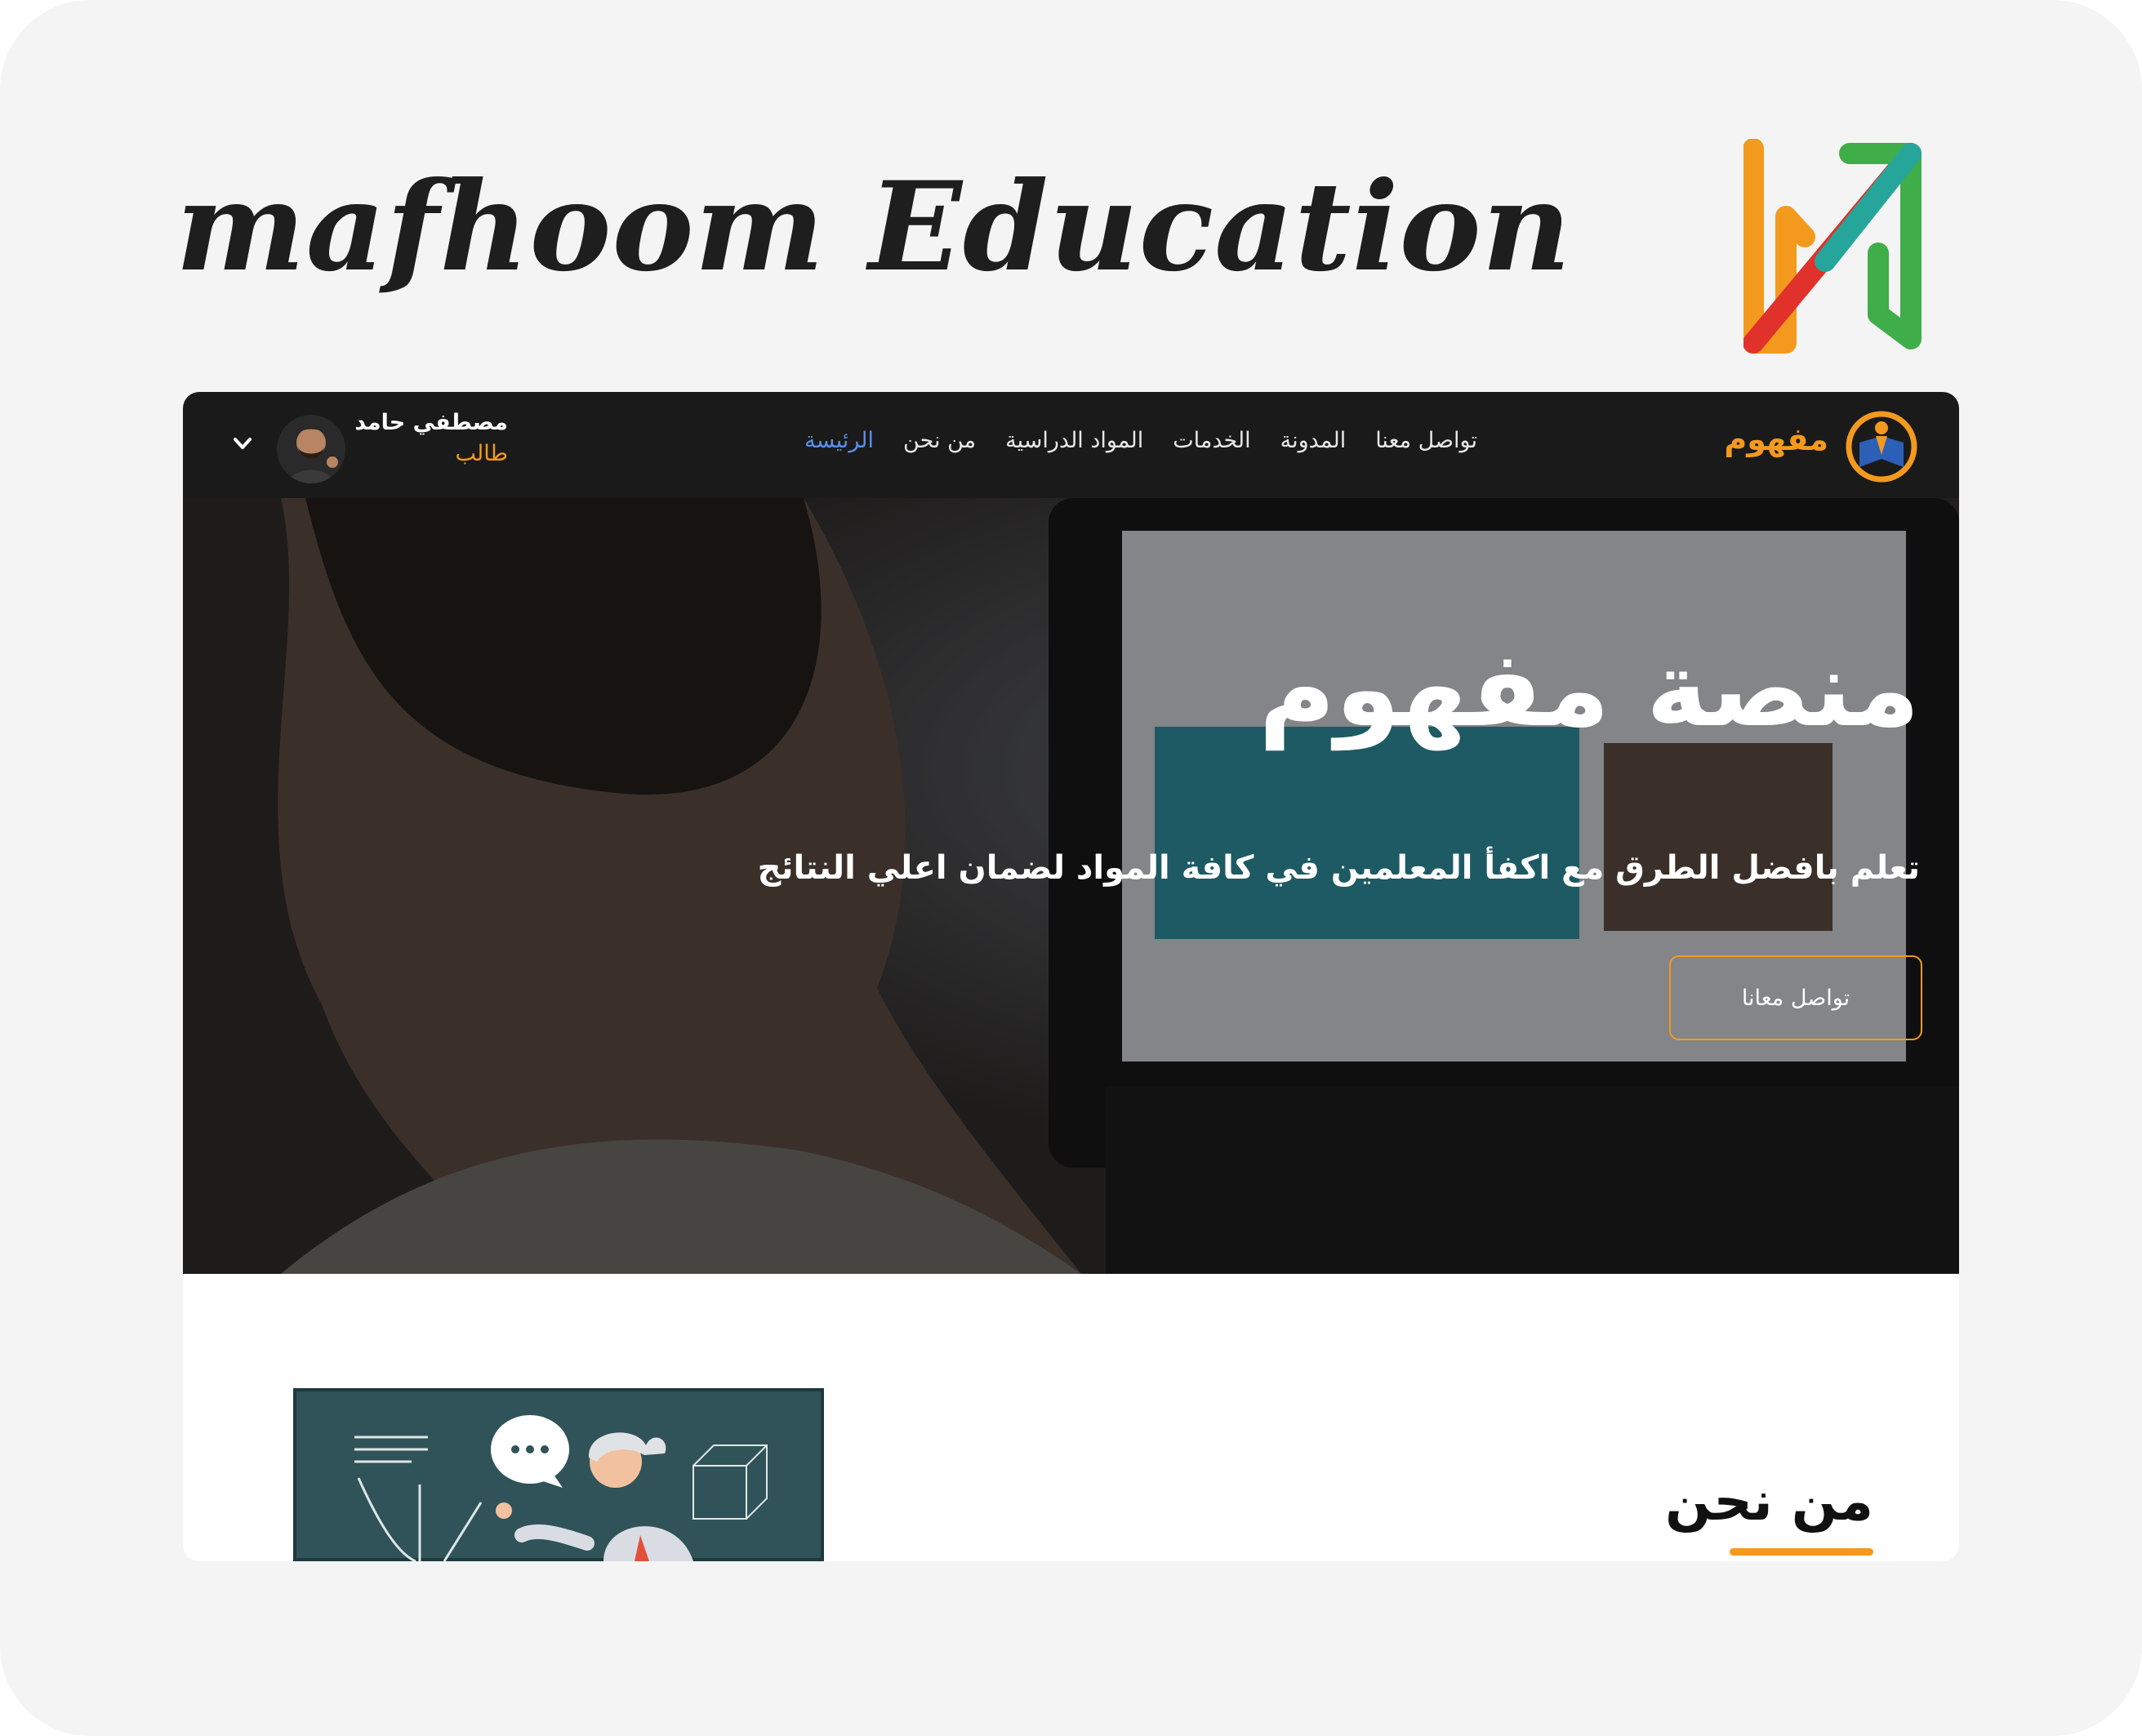 The image size is (2142, 1736). What do you see at coordinates (431, 423) in the screenshot?
I see `user-name: مصطفي حامد` at bounding box center [431, 423].